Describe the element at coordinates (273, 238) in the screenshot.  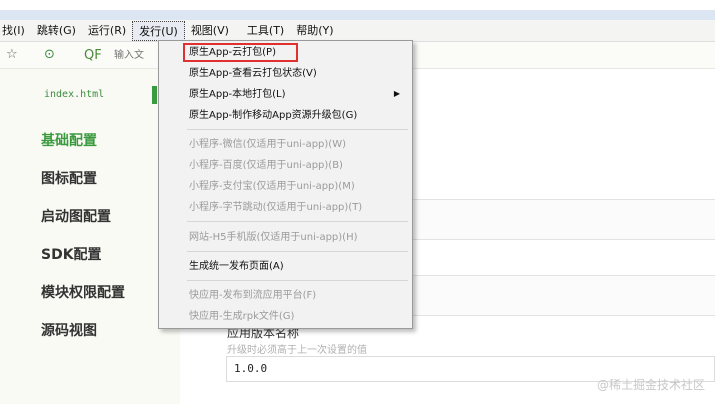
I see `menu-item-h5-mobile: 网站-H5手机版(仅适用于uni-app)(H)` at that location.